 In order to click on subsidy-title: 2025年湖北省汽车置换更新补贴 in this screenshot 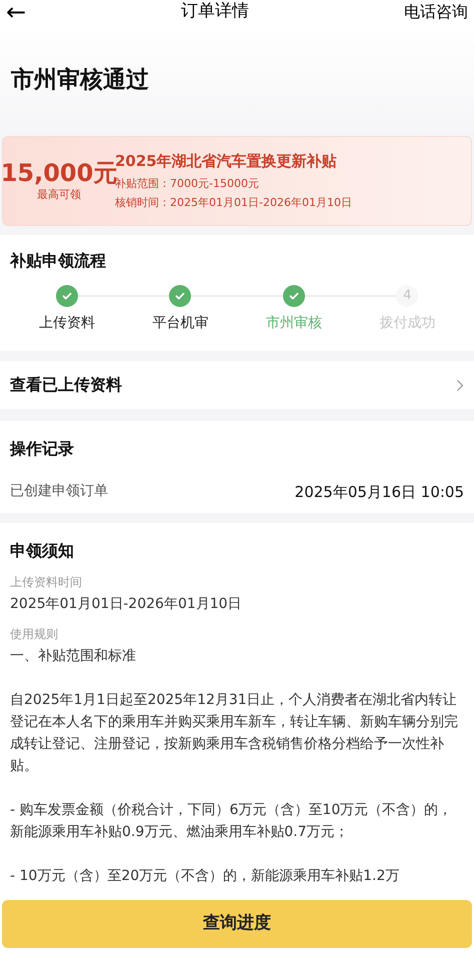, I will do `click(226, 160)`.